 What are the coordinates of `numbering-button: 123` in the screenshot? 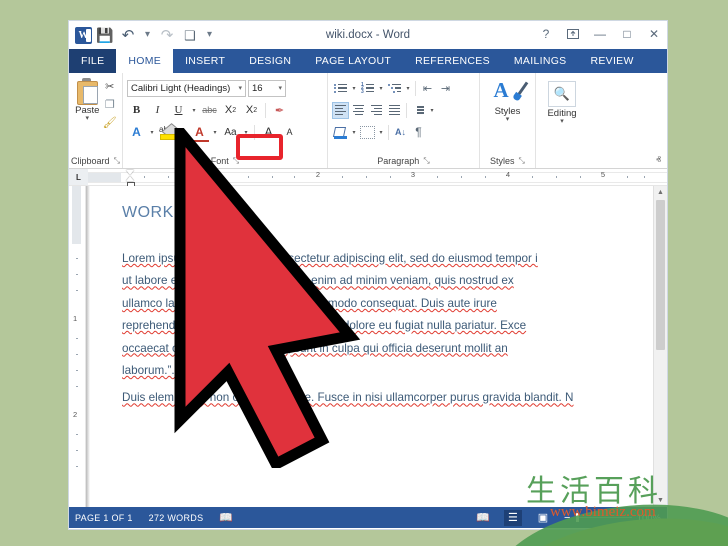 It's located at (367, 88).